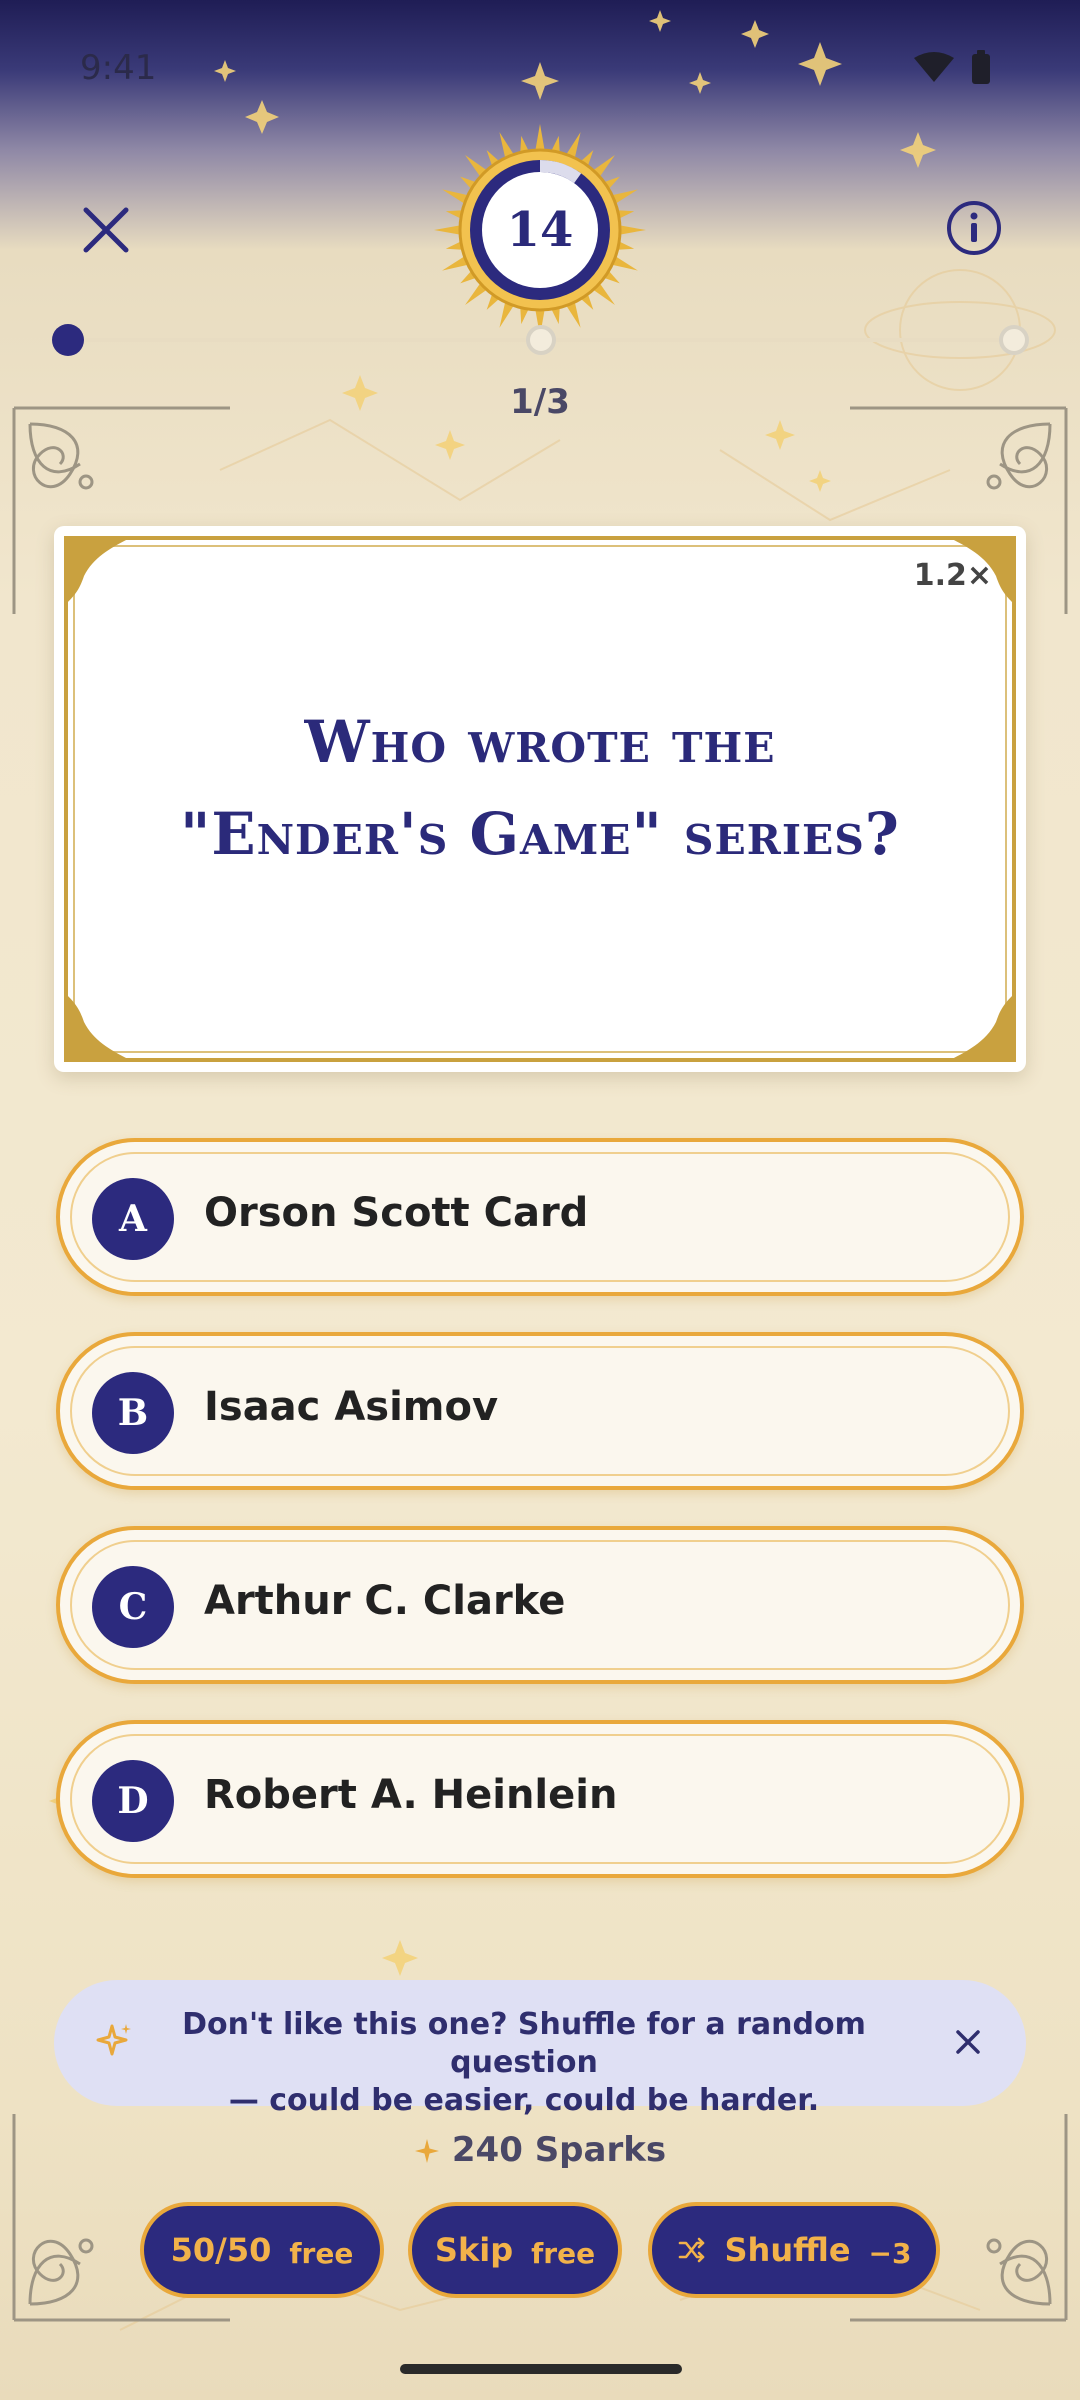  Describe the element at coordinates (559, 2150) in the screenshot. I see `sparks-count: 240 Sparks` at that location.